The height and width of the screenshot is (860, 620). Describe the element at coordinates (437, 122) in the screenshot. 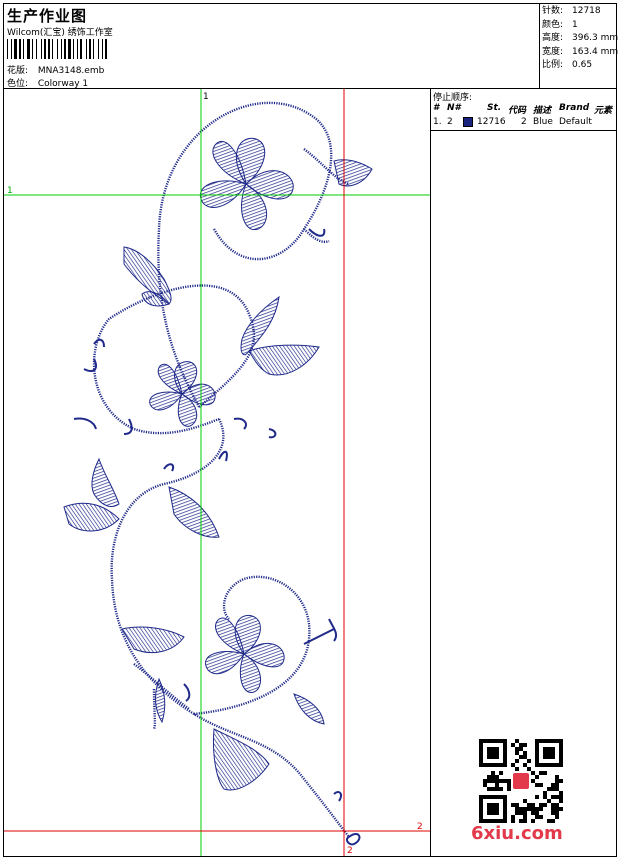

I see `row-index: 1.` at that location.